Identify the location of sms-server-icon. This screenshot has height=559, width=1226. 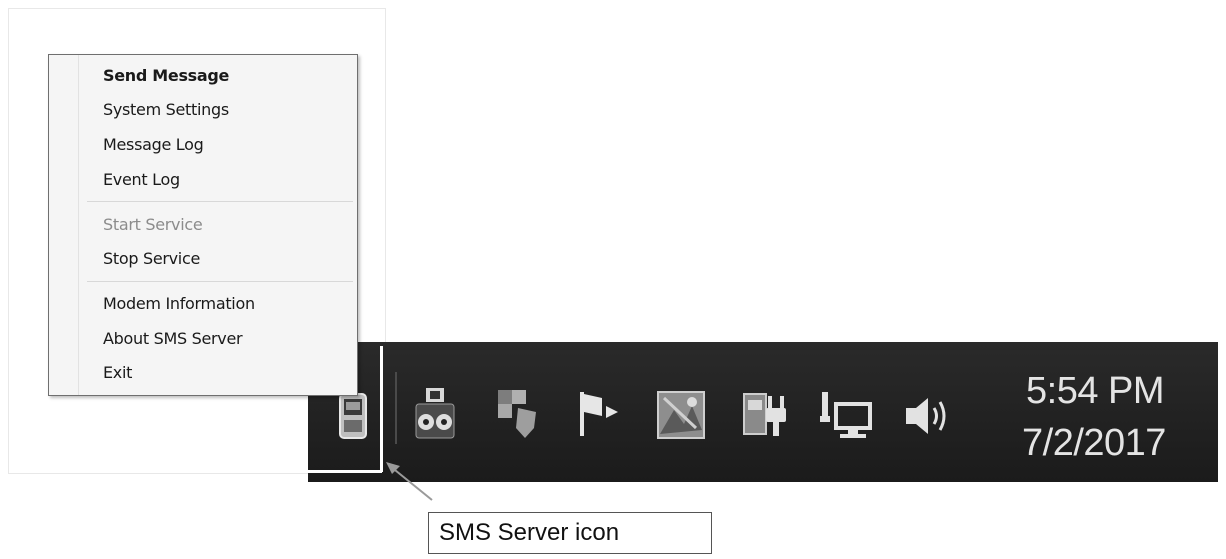
(353, 416).